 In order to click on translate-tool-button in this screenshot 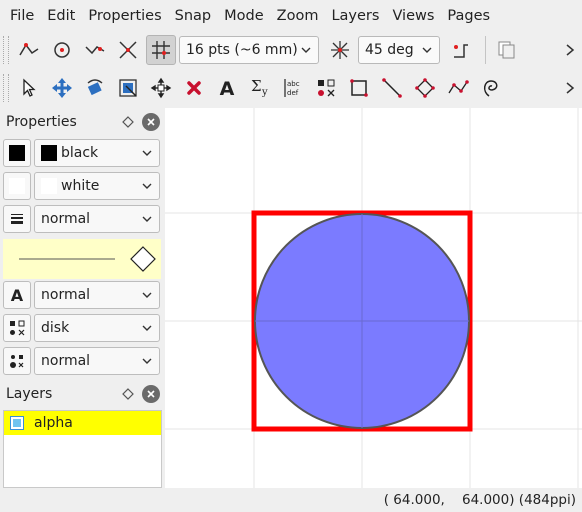, I will do `click(62, 88)`.